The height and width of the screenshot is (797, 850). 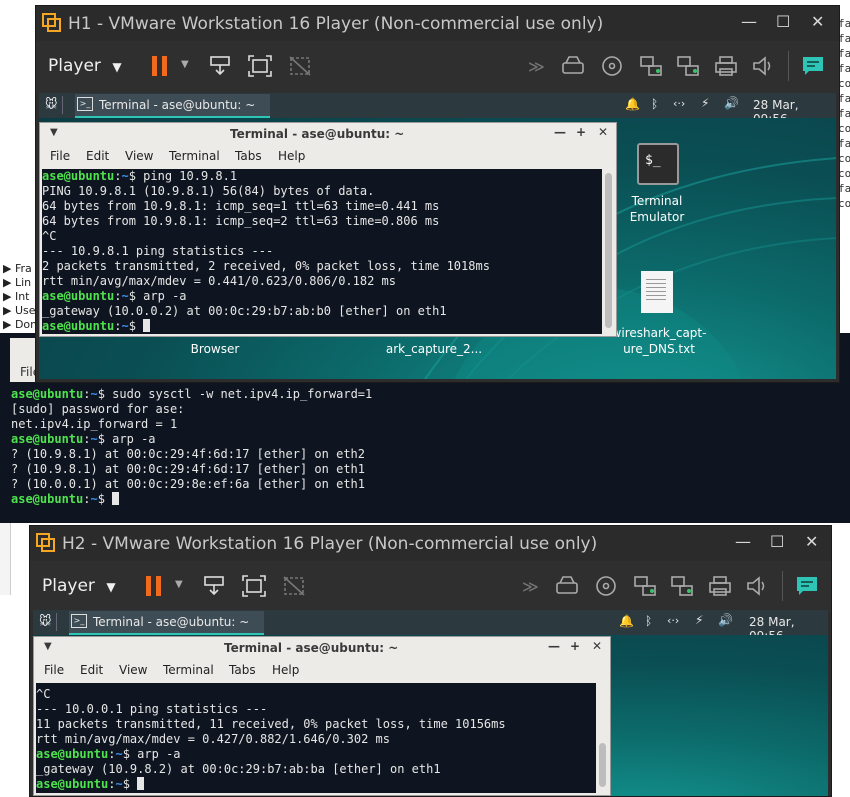 I want to click on firefox-label: Browser, so click(x=215, y=349).